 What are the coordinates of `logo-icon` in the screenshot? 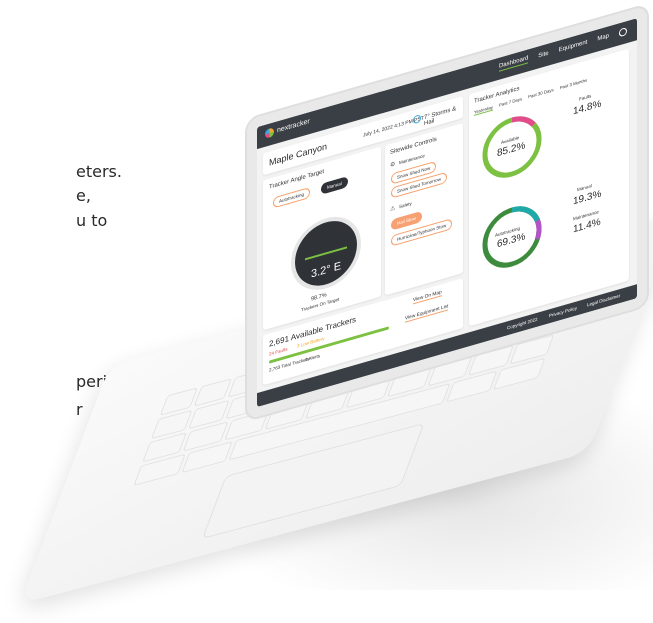 It's located at (269, 133).